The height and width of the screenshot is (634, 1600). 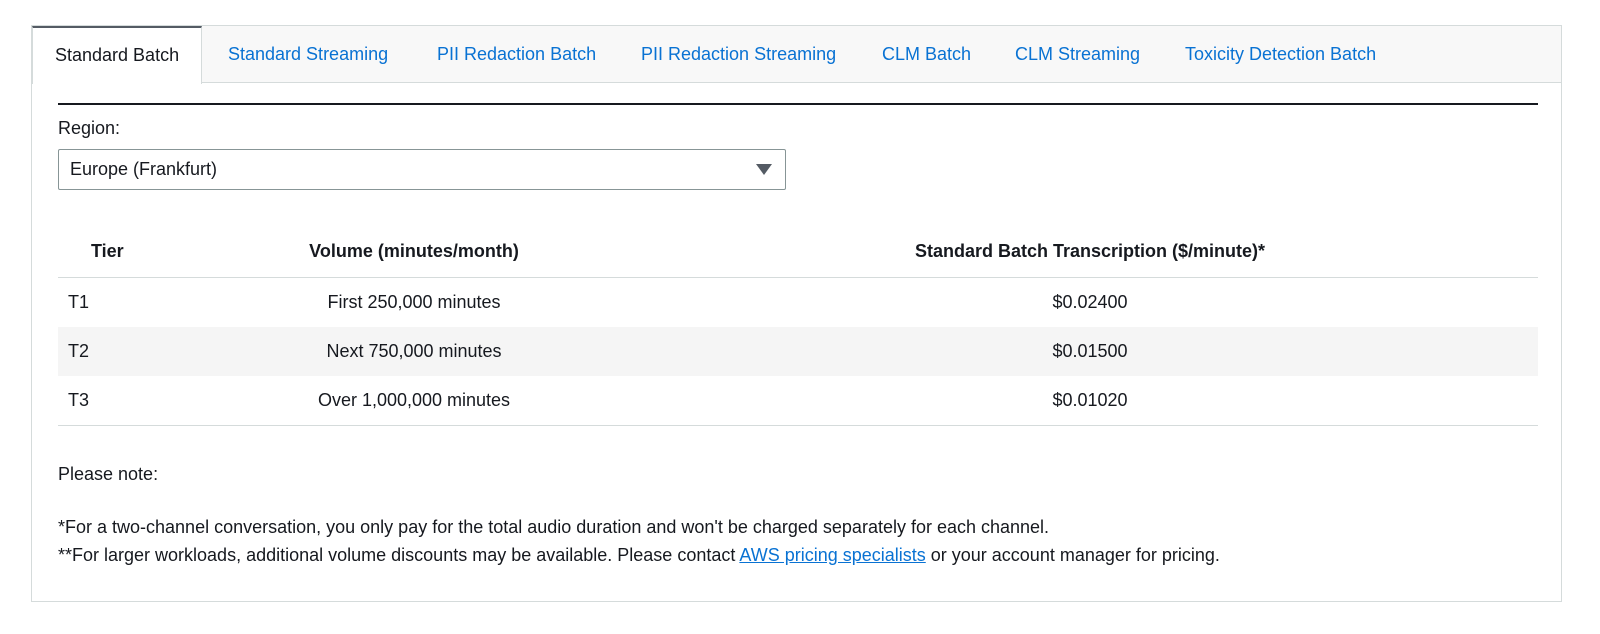 What do you see at coordinates (89, 128) in the screenshot?
I see `region-label: Region:` at bounding box center [89, 128].